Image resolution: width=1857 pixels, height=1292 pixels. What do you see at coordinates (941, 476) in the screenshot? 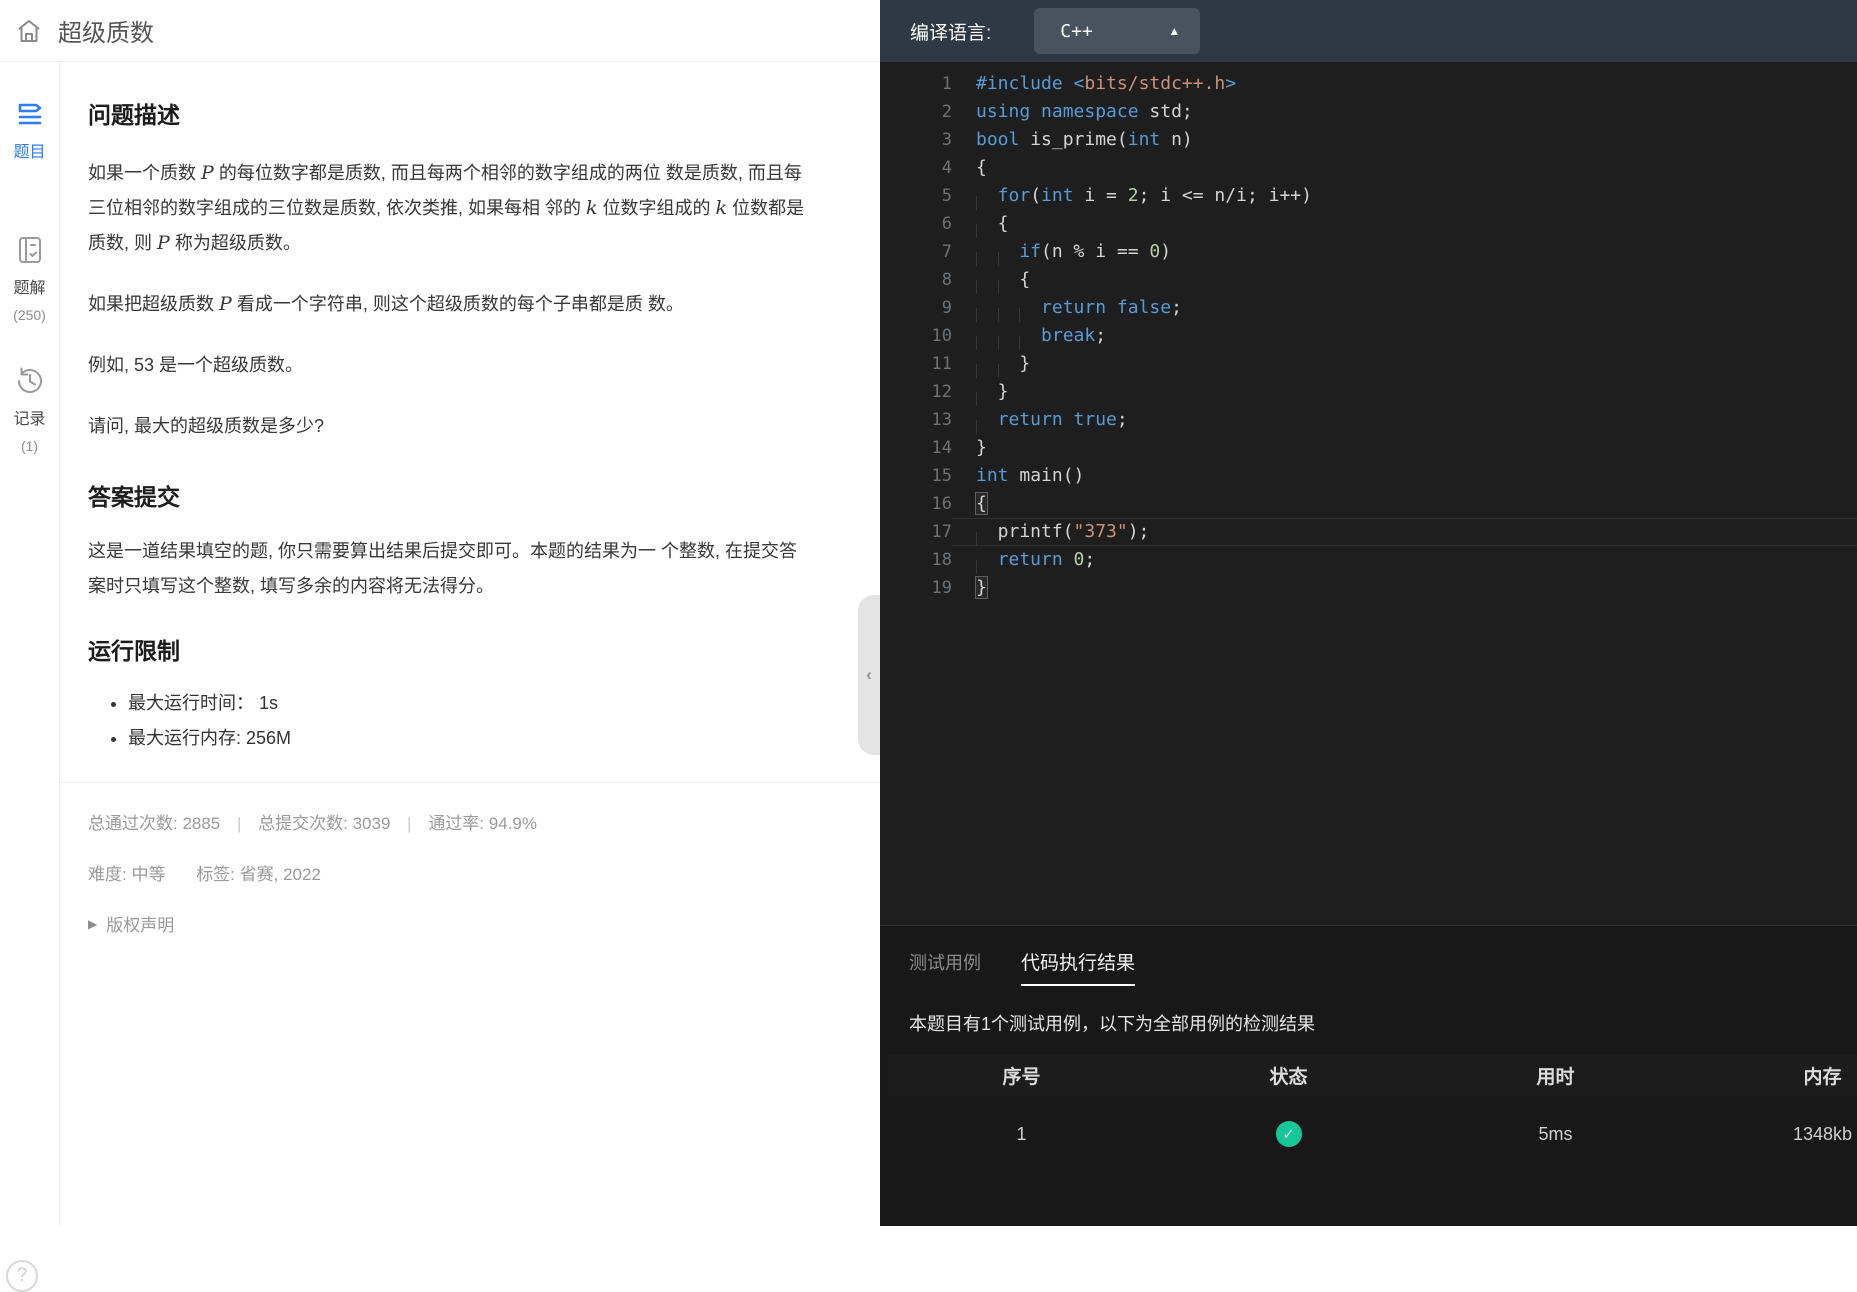
I see `line-number: 15` at bounding box center [941, 476].